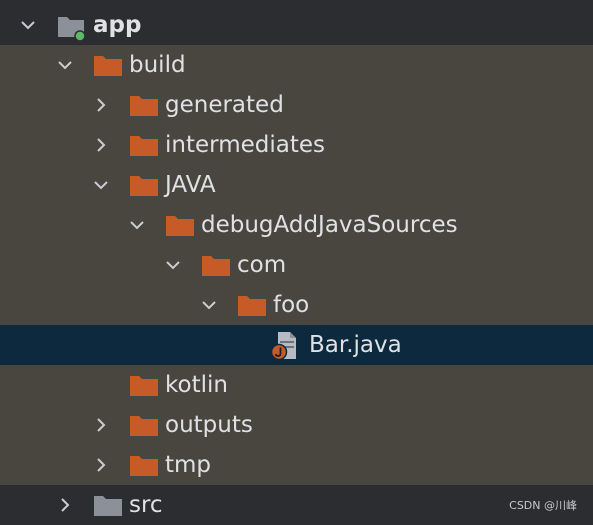 The width and height of the screenshot is (593, 525). I want to click on tree-item-label: JAVA, so click(190, 185).